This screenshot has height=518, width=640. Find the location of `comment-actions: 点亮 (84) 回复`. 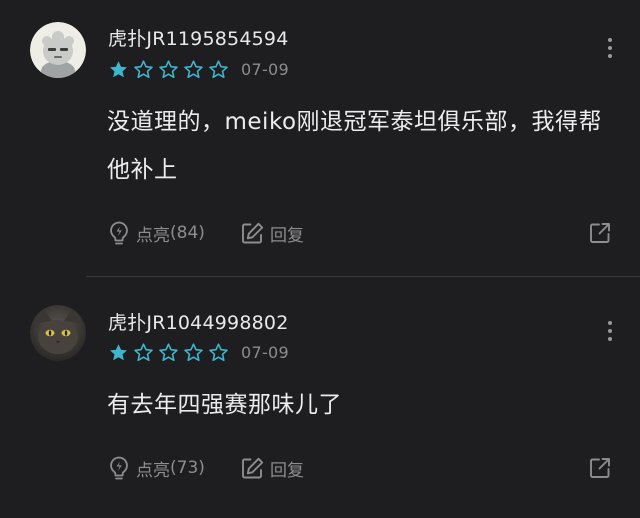

comment-actions: 点亮 (84) 回复 is located at coordinates (362, 233).